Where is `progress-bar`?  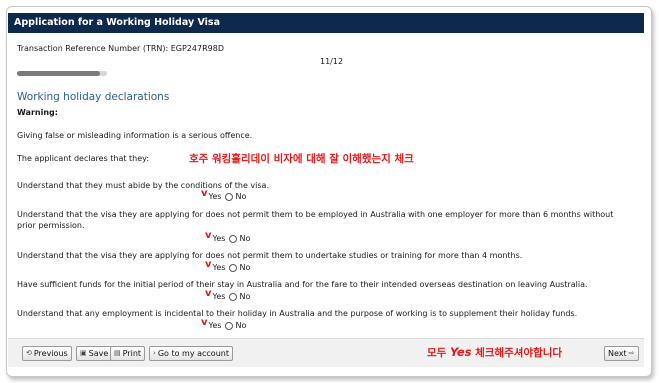 progress-bar is located at coordinates (62, 73).